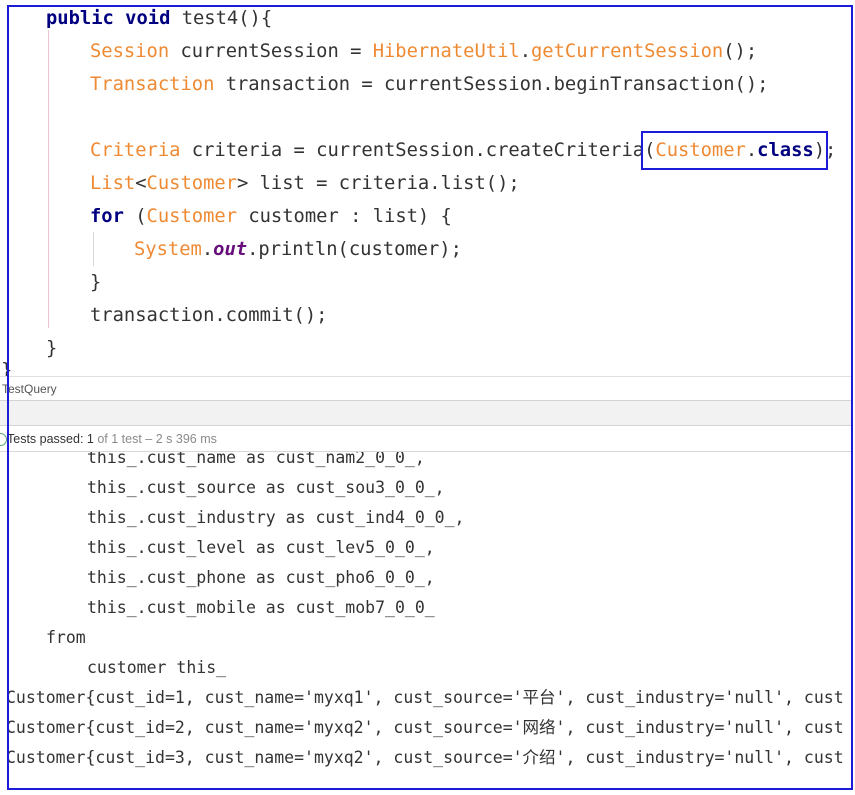 The height and width of the screenshot is (795, 855). Describe the element at coordinates (256, 459) in the screenshot. I see `console-line: this_.cust_name as cust_nam2_0_0_,` at that location.